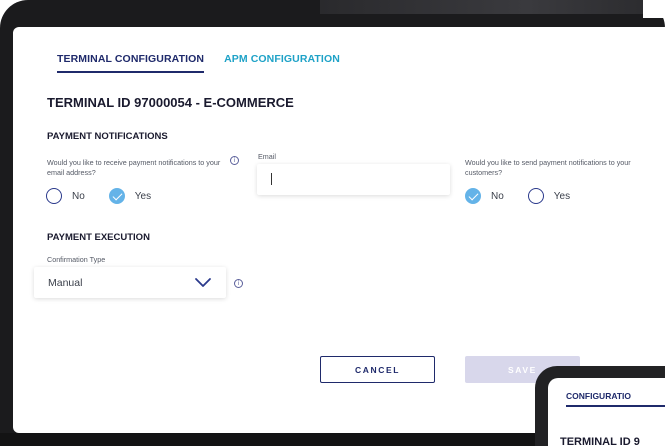  Describe the element at coordinates (654, 9) in the screenshot. I see `background-corner` at that location.